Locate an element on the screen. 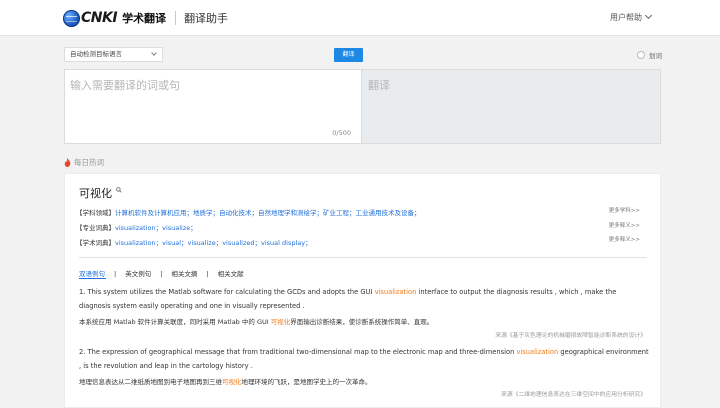  output-placeholder: 翻译 is located at coordinates (379, 85).